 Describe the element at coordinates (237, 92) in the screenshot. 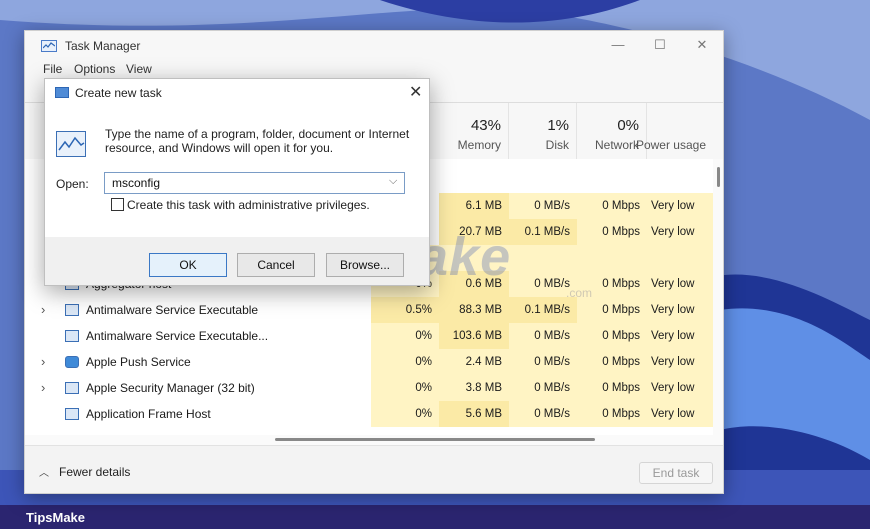

I see `dialog-title-bar: Create new task ✕` at that location.